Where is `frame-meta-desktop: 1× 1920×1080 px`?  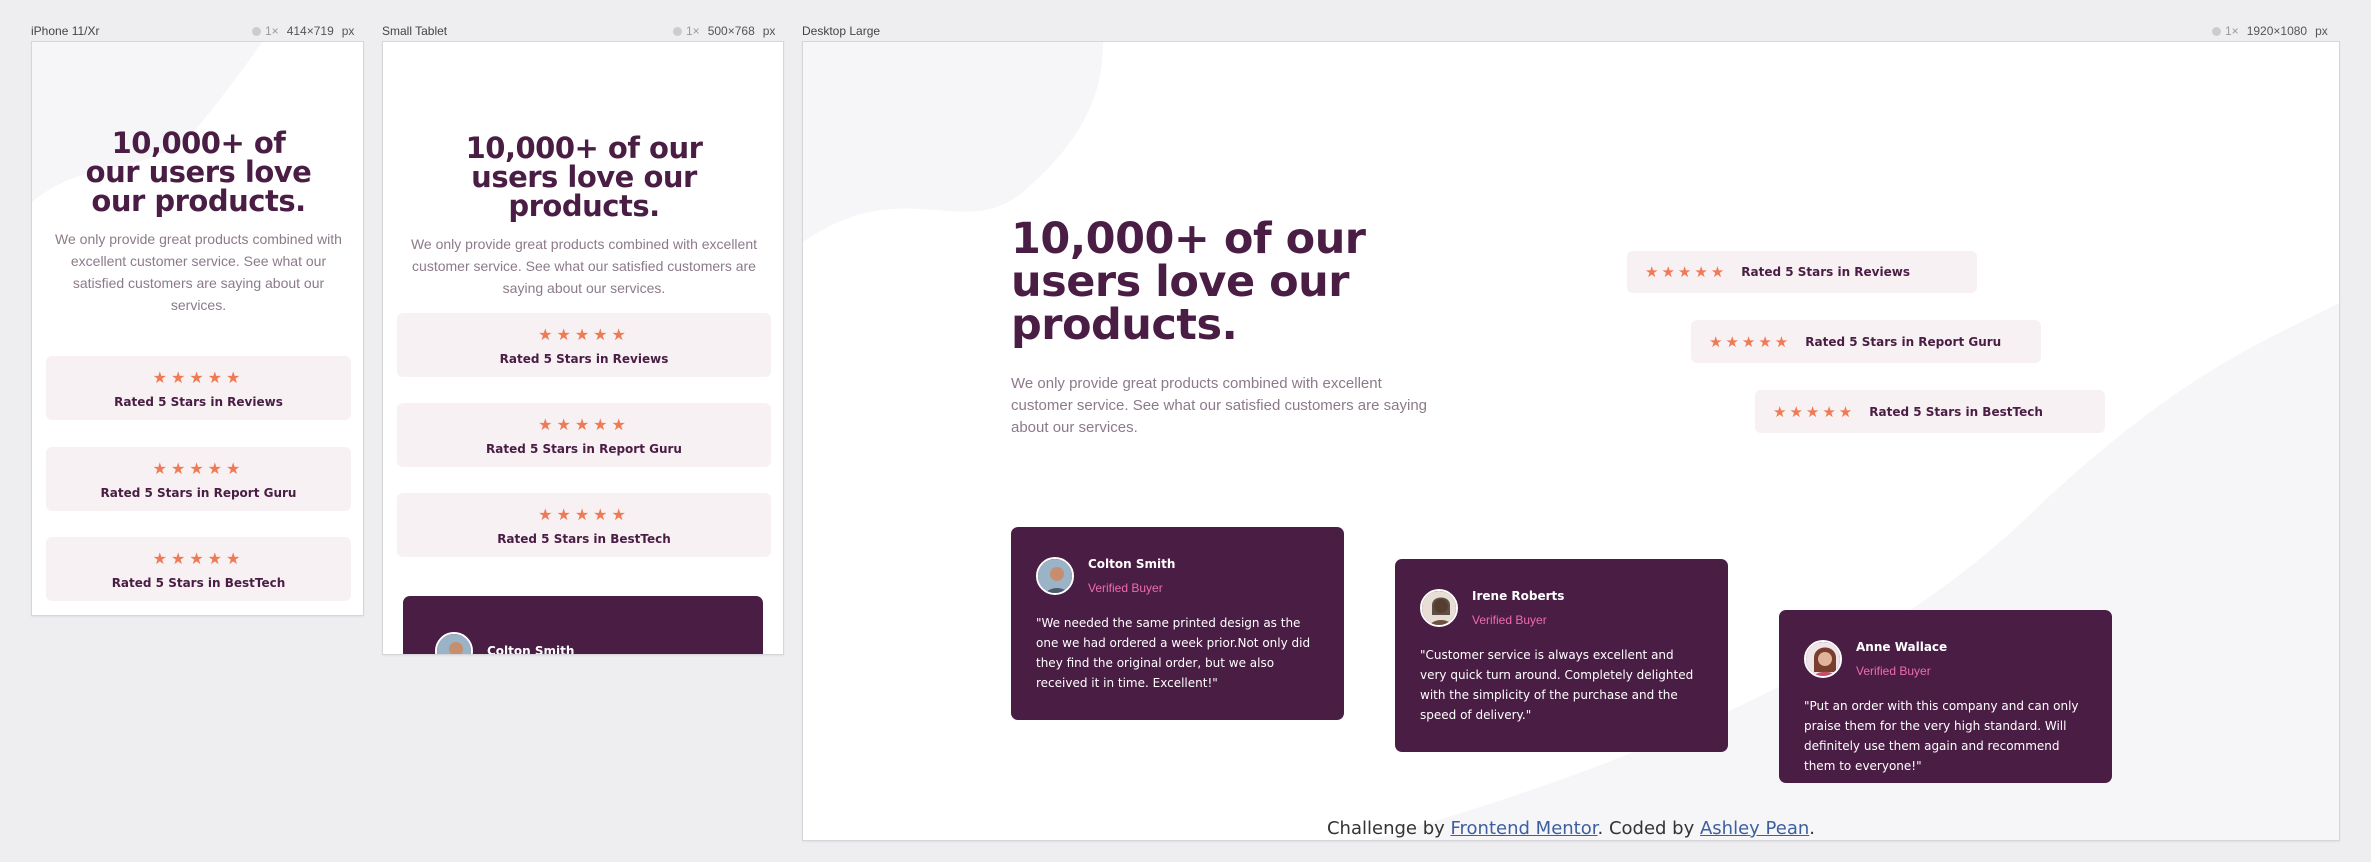
frame-meta-desktop: 1× 1920×1080 px is located at coordinates (2270, 31).